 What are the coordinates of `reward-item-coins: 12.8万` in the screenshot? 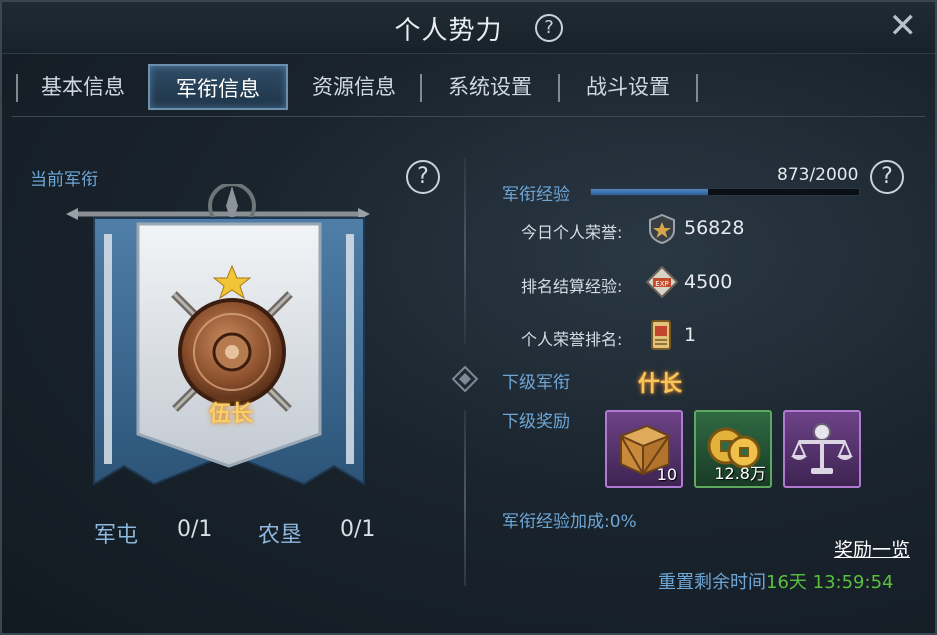 It's located at (733, 449).